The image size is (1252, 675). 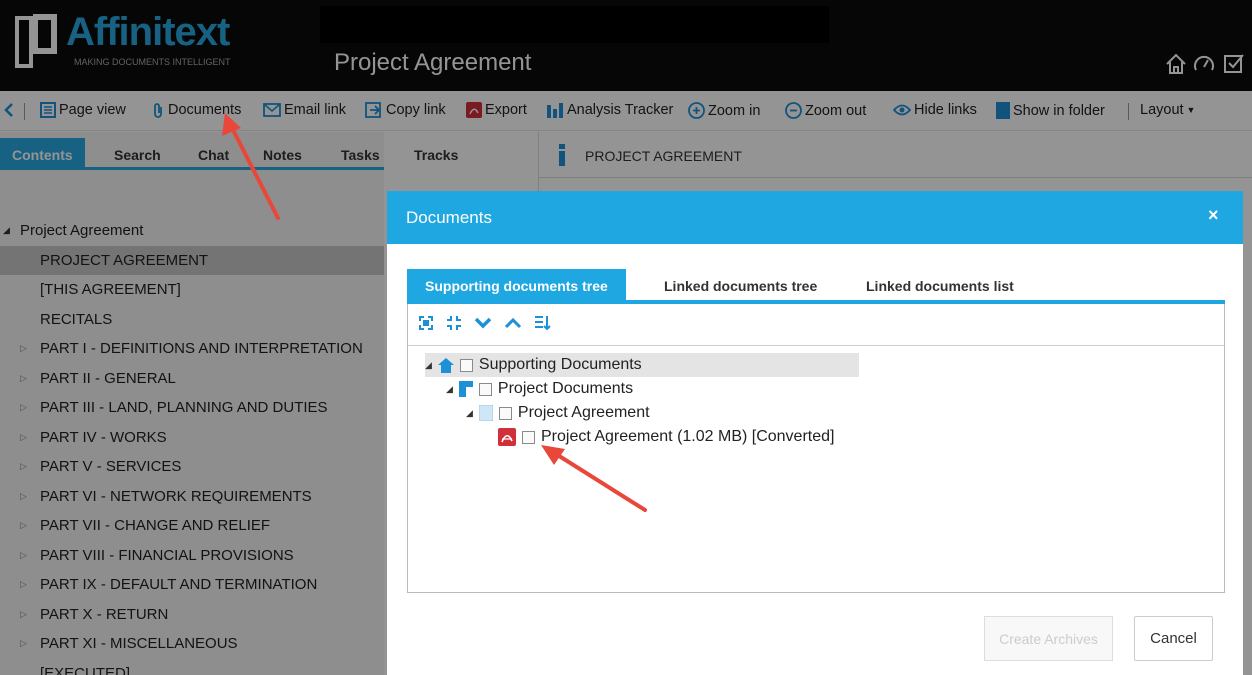 I want to click on tree-node-project-documents: ◢ Project Documents, so click(x=539, y=389).